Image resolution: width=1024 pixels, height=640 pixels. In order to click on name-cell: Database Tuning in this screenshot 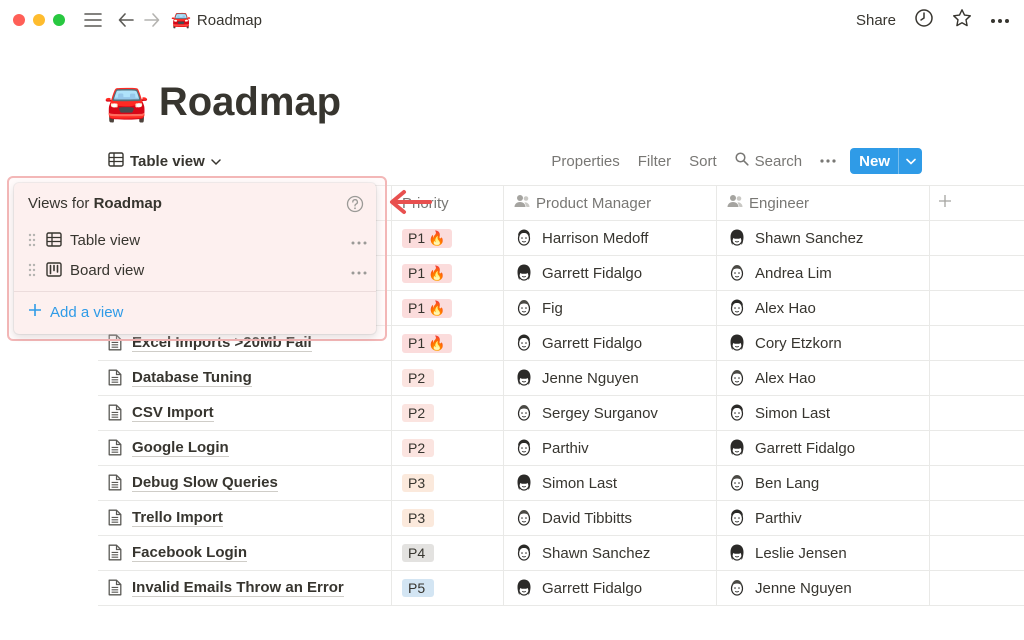, I will do `click(245, 378)`.